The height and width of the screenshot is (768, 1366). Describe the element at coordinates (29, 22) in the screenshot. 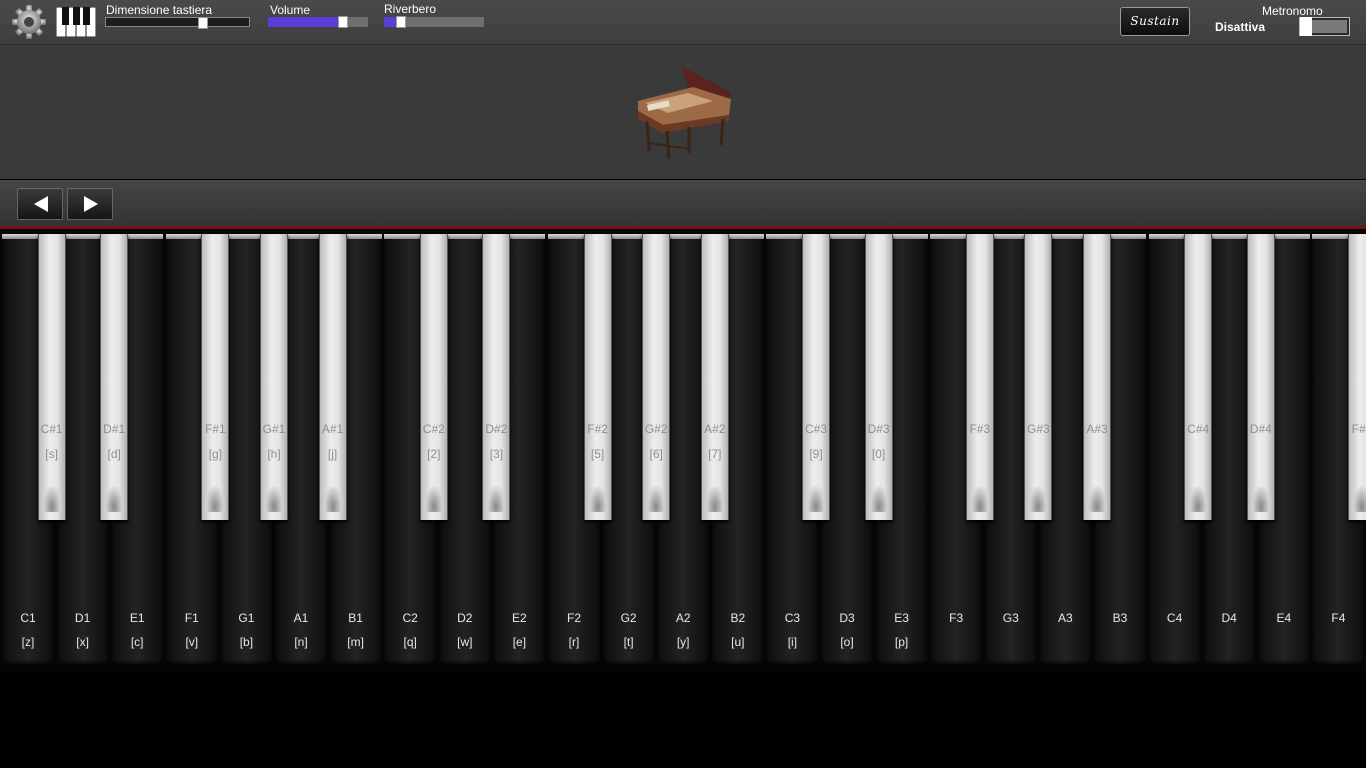

I see `gear-icon` at that location.